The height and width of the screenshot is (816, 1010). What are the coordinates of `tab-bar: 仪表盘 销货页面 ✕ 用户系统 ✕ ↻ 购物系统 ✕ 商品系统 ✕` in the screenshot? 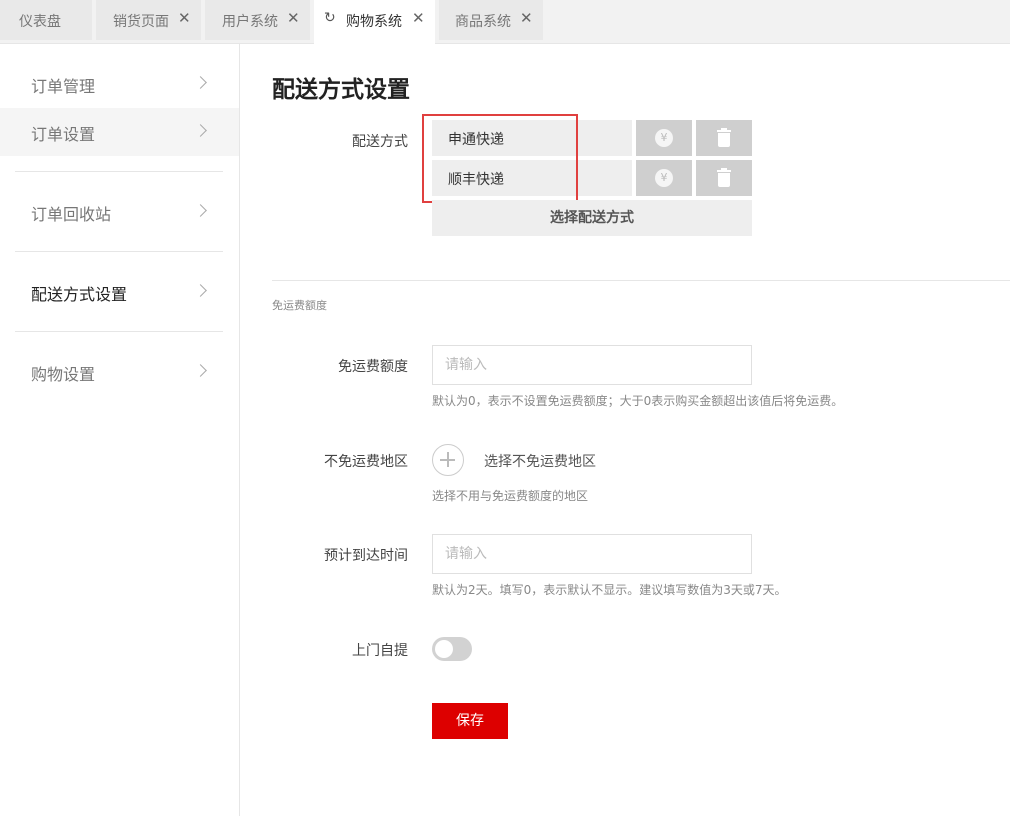 It's located at (505, 22).